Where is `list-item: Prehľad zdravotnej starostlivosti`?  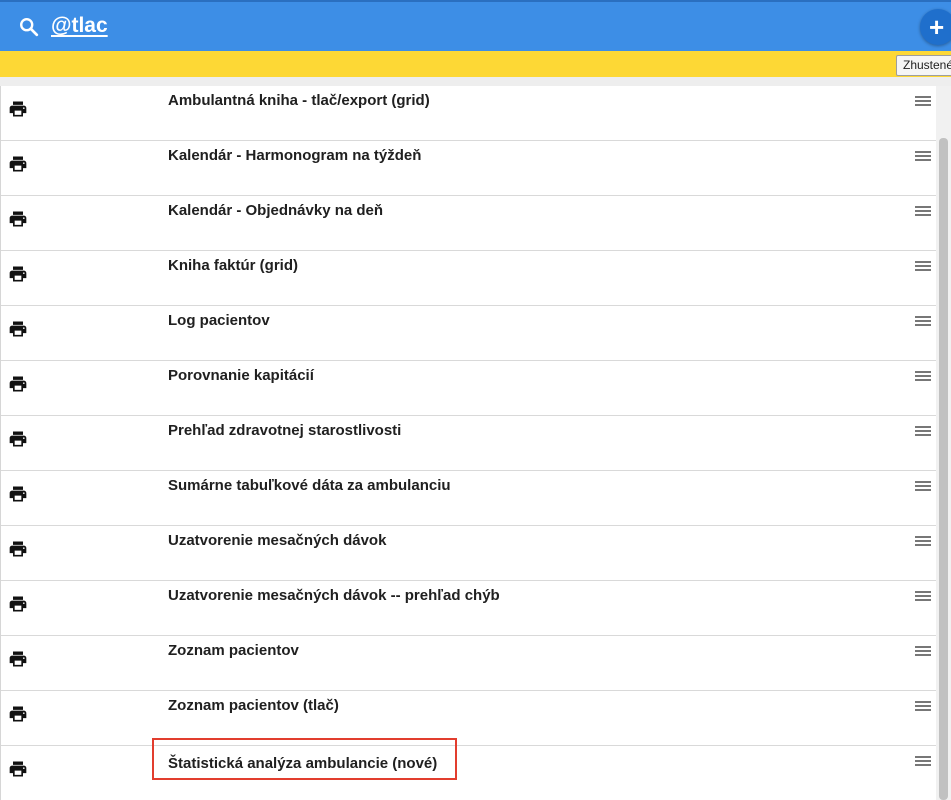
list-item: Prehľad zdravotnej starostlivosti is located at coordinates (468, 443).